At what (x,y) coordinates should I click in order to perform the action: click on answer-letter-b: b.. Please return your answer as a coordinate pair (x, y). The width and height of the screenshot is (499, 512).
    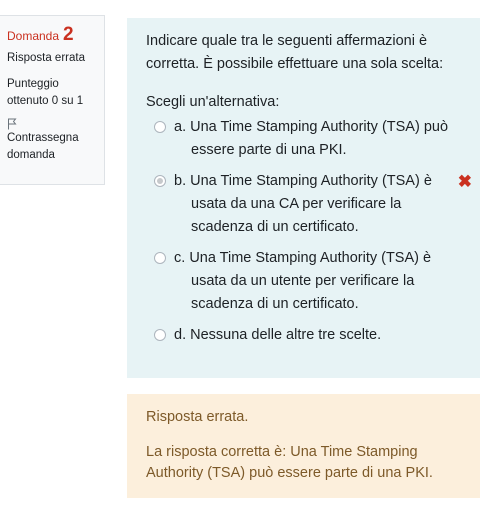
    Looking at the image, I should click on (180, 181).